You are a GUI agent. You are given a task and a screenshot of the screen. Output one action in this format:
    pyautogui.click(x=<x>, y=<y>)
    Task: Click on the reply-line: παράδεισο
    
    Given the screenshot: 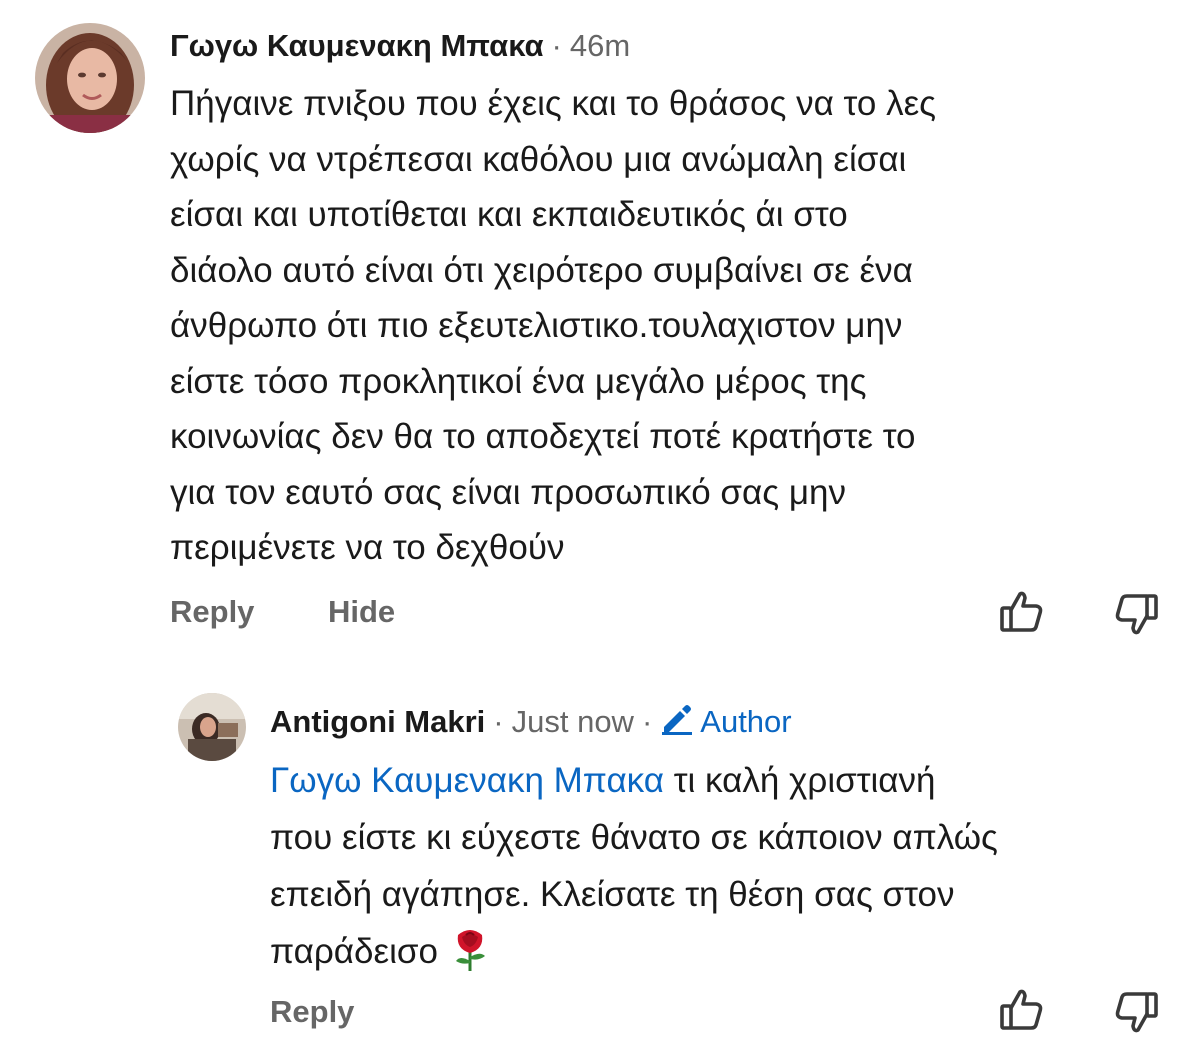 What is the action you would take?
    pyautogui.click(x=725, y=951)
    